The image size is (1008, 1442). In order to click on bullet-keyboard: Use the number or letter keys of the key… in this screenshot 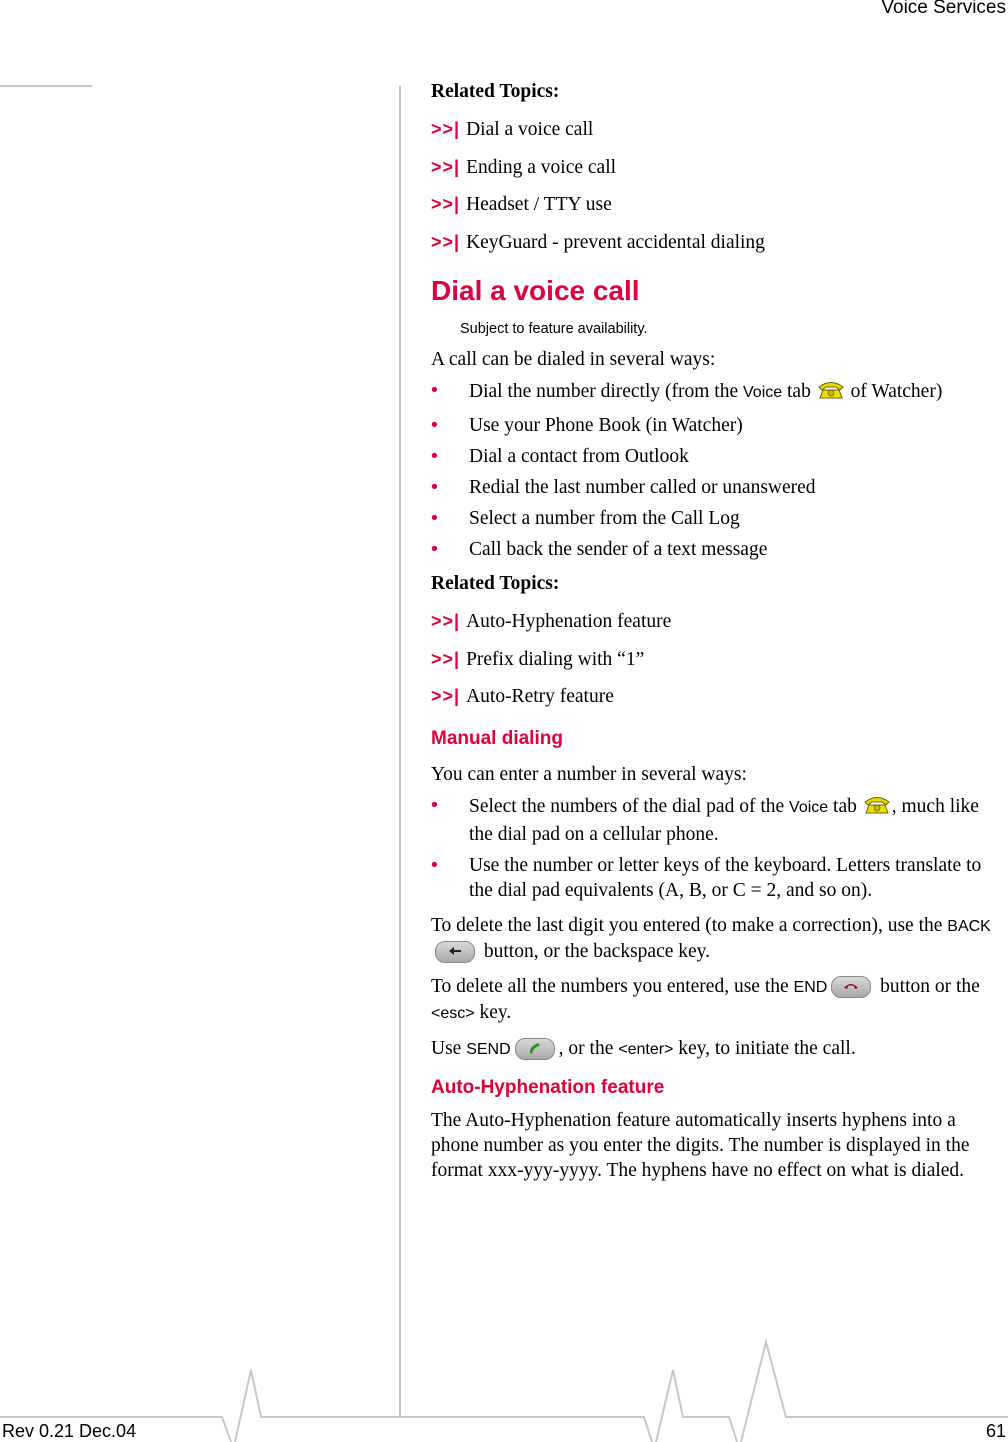, I will do `click(718, 878)`.